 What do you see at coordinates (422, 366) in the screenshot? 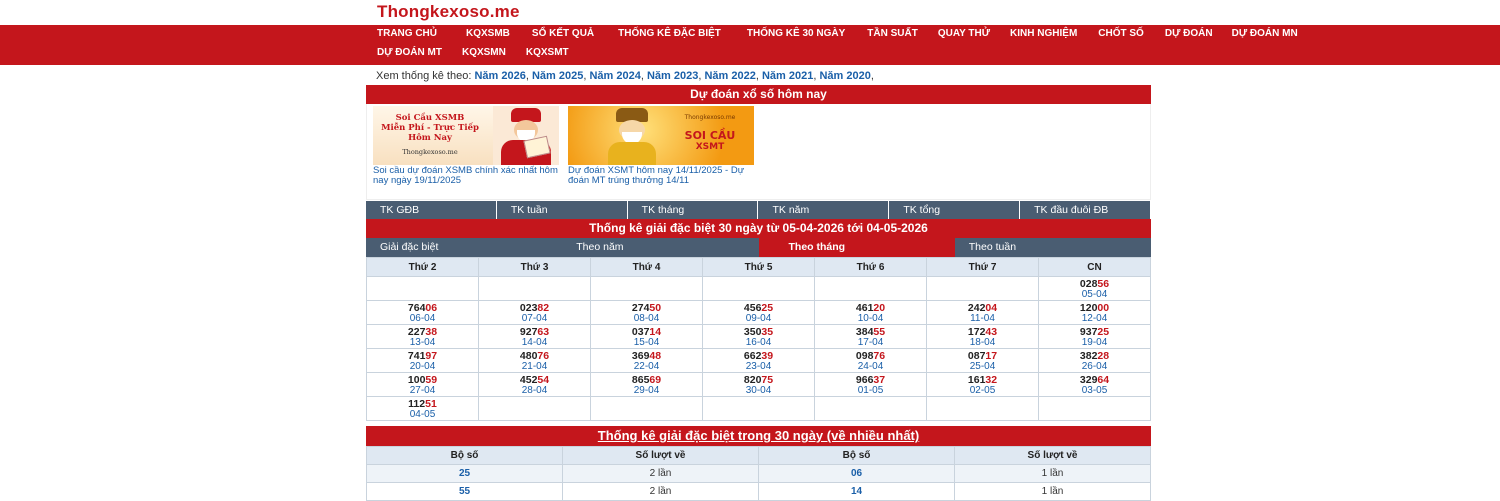
I see `draw-date: 20-04` at bounding box center [422, 366].